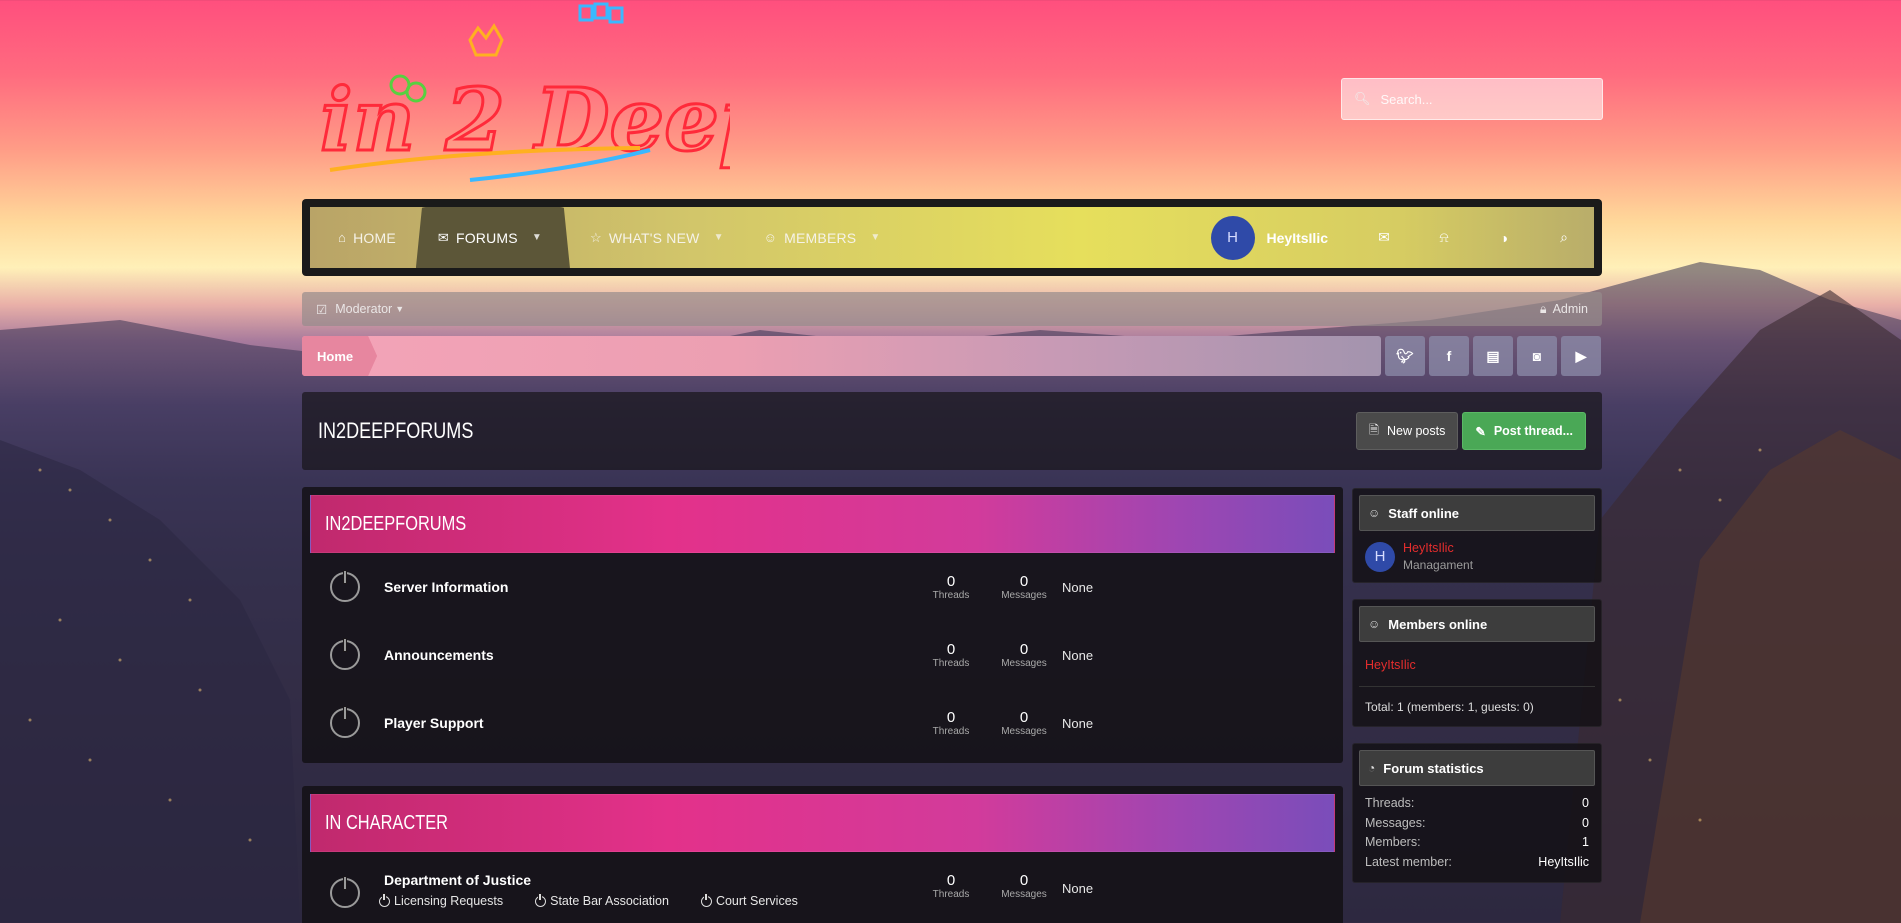  I want to click on online-member-link: HeyItsIlic, so click(1390, 665).